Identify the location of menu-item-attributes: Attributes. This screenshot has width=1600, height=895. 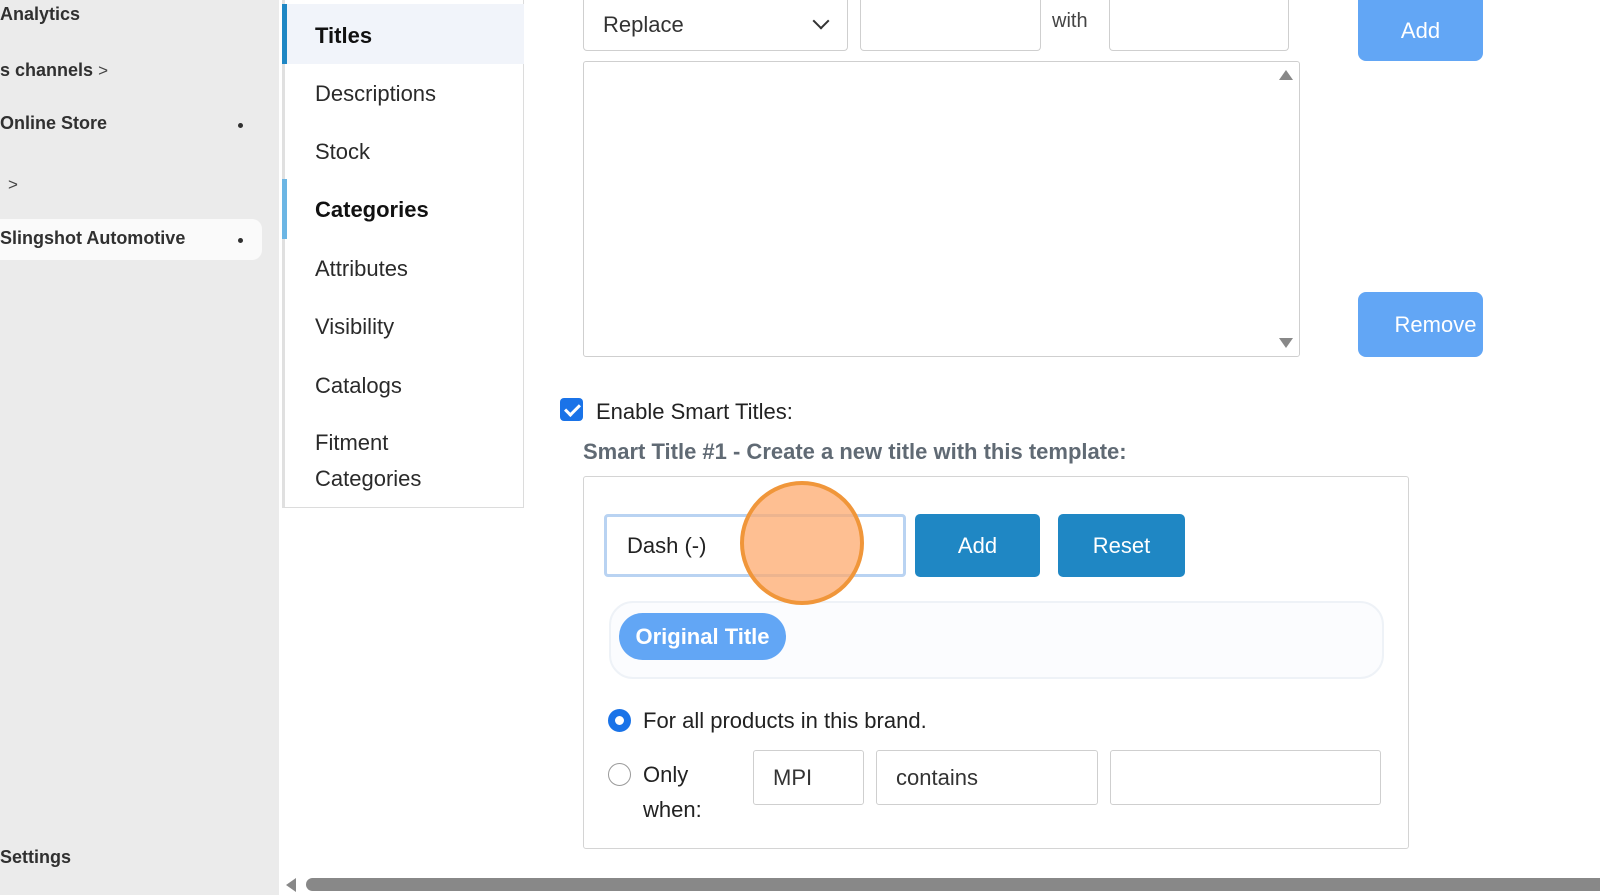
(361, 269).